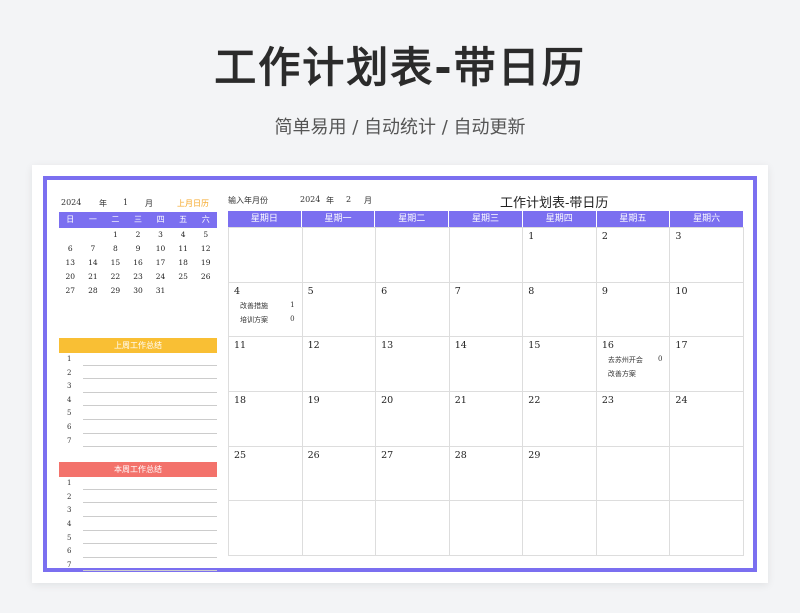  Describe the element at coordinates (138, 276) in the screenshot. I see `mini-day: 23` at that location.